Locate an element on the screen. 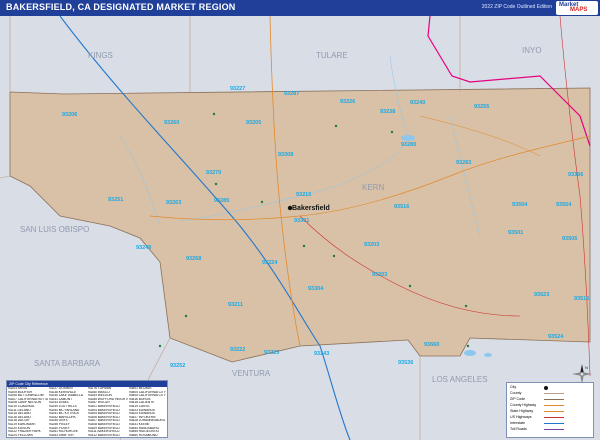 This screenshot has height=440, width=600. zip-label: 93268 is located at coordinates (193, 259).